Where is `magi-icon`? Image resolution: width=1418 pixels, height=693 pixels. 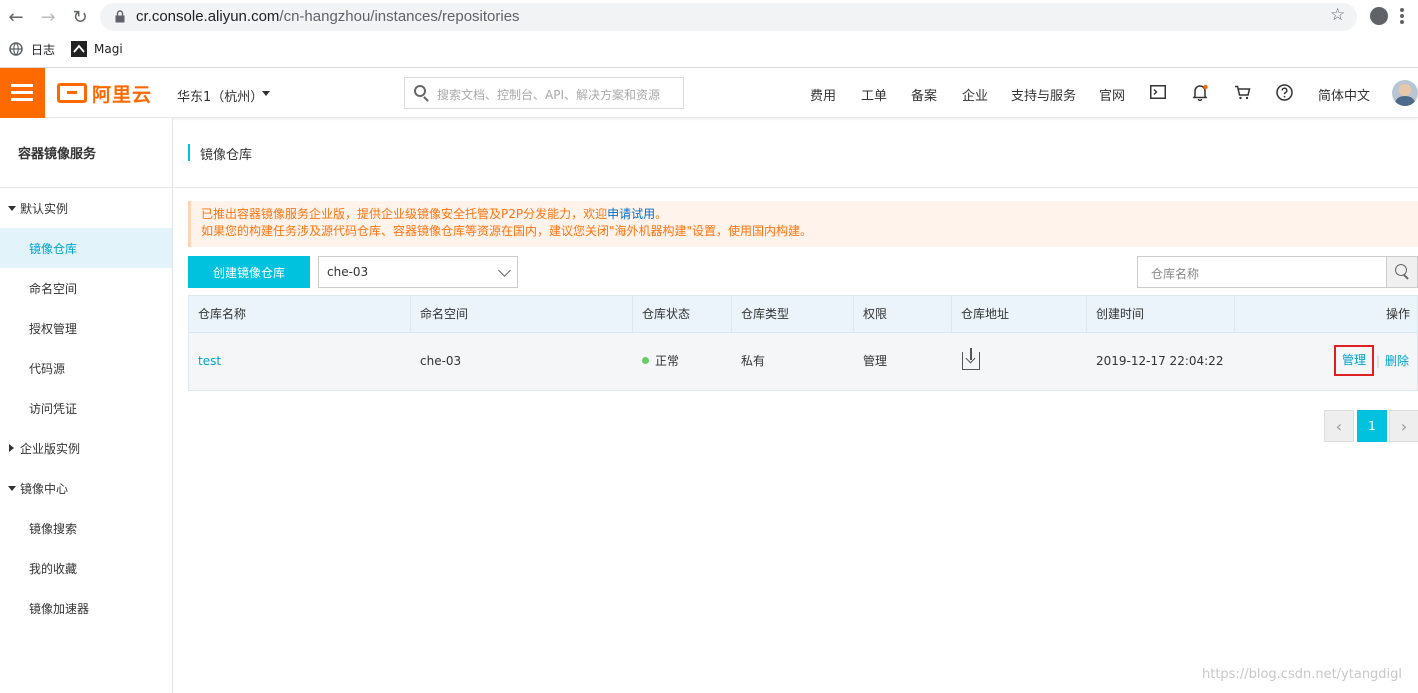 magi-icon is located at coordinates (79, 49).